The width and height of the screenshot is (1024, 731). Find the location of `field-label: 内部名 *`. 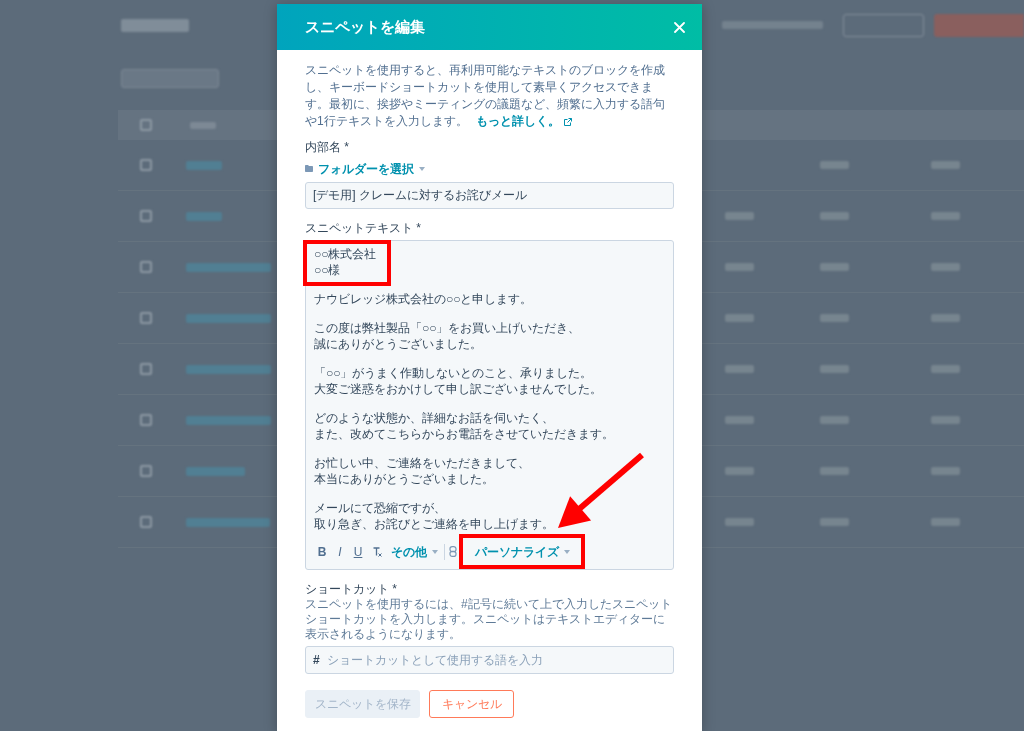

field-label: 内部名 * is located at coordinates (327, 147).